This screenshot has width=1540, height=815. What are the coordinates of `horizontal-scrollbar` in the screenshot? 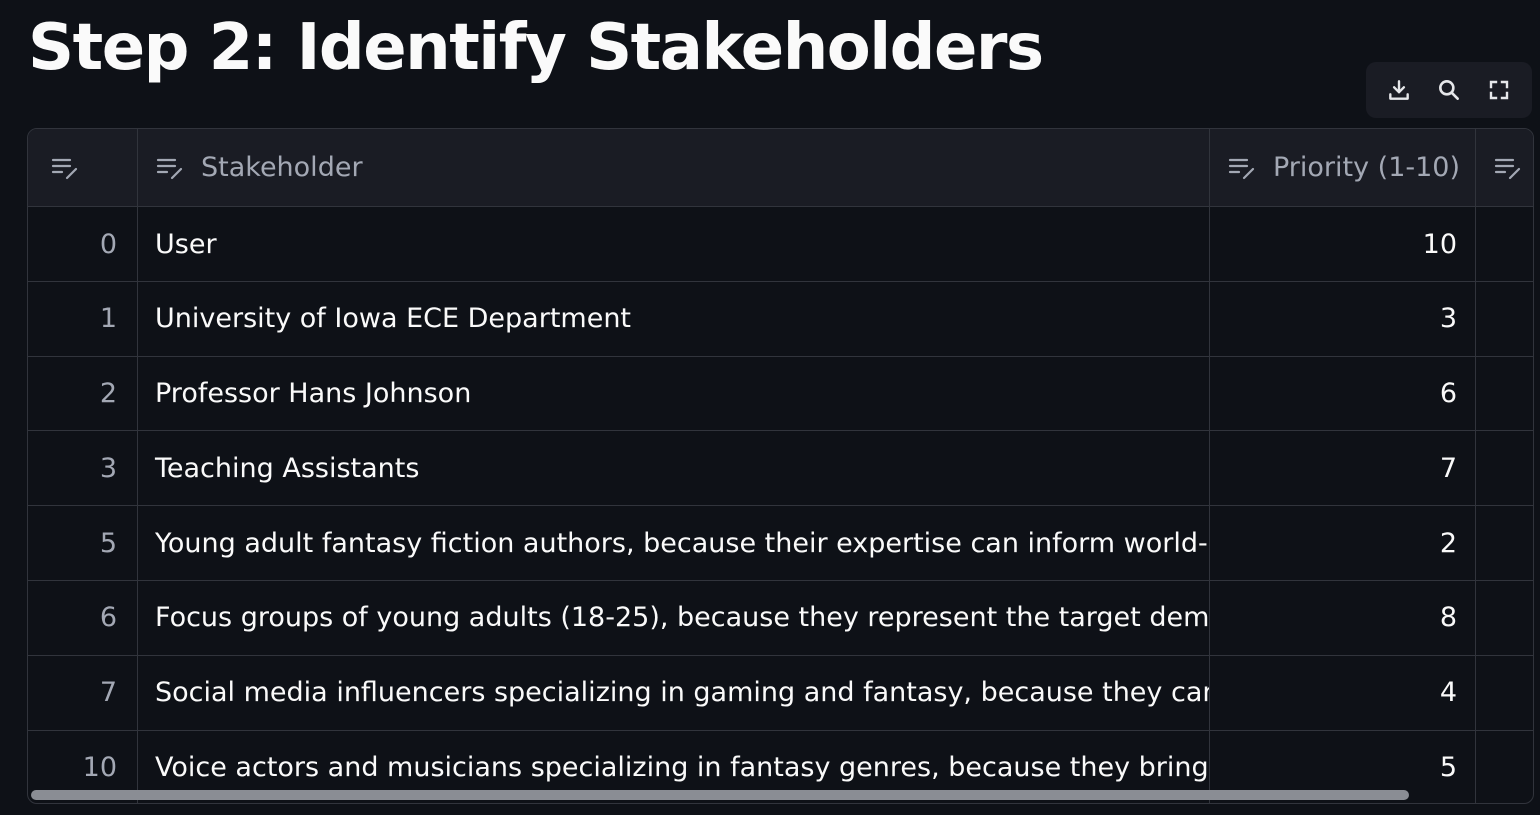 It's located at (780, 795).